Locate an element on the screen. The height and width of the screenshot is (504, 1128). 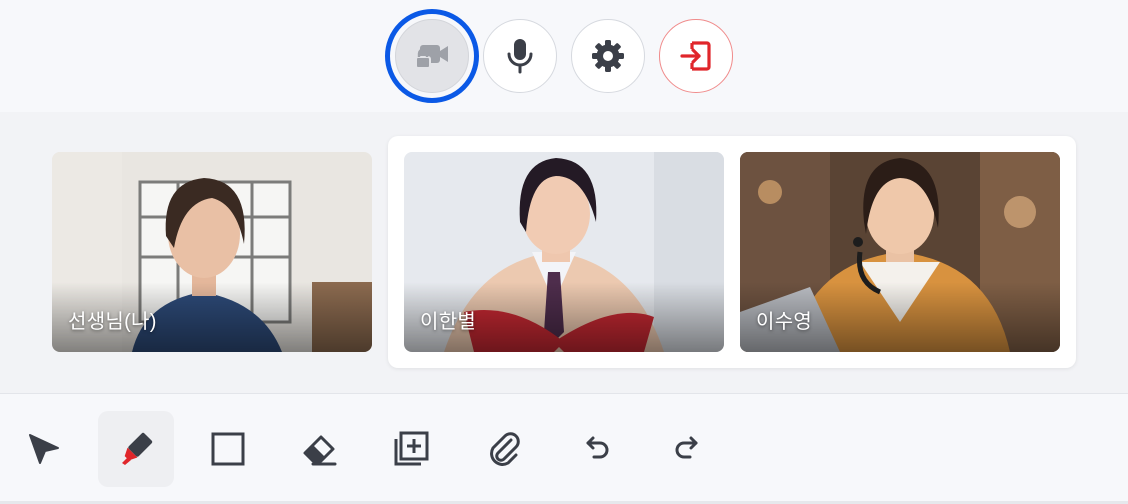
redo-button is located at coordinates (688, 449).